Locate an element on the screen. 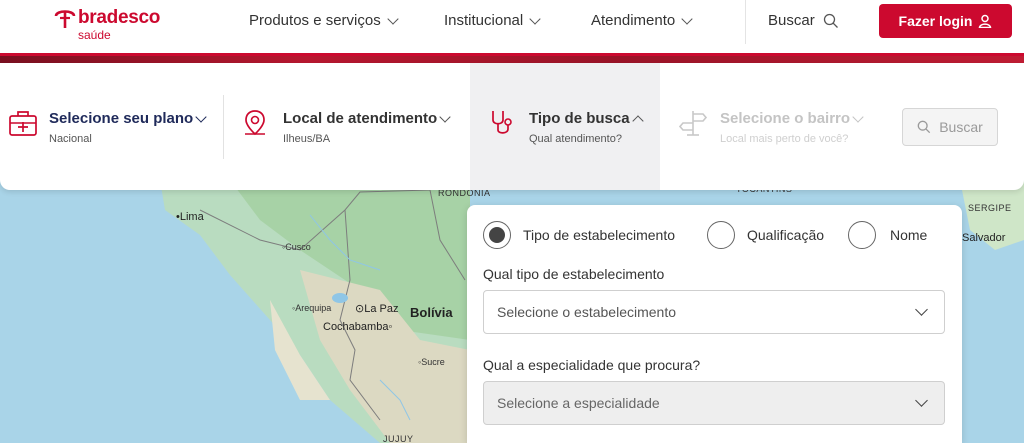  stethoscope-icon is located at coordinates (502, 122).